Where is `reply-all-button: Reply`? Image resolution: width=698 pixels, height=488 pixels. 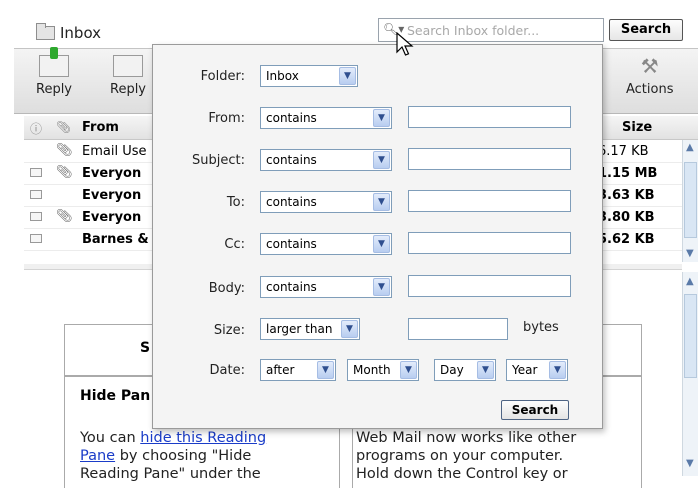 reply-all-button: Reply is located at coordinates (128, 76).